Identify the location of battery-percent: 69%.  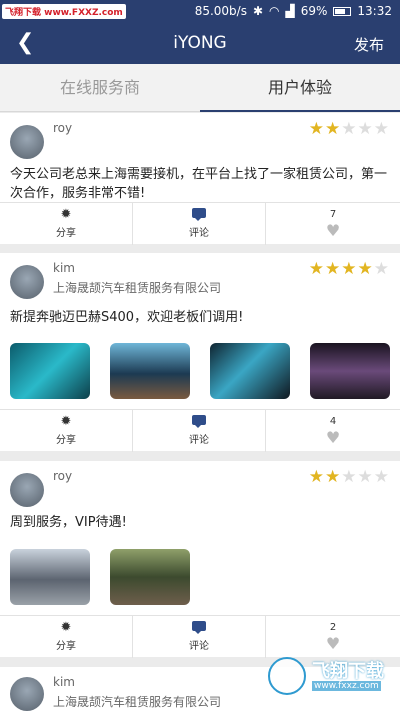
(314, 11).